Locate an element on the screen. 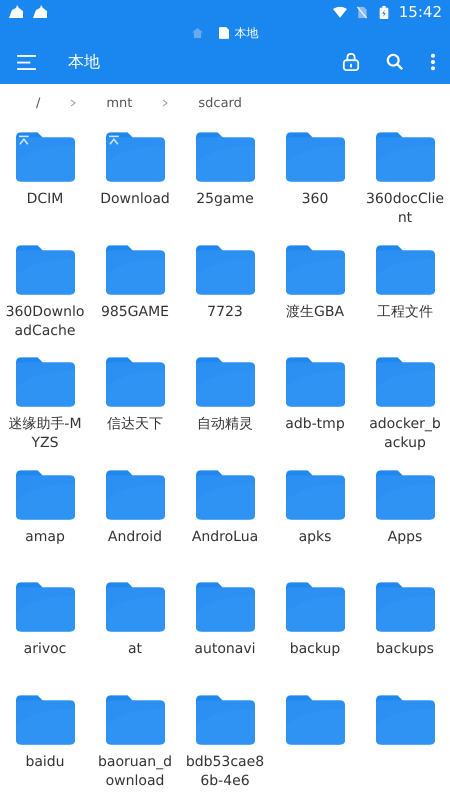 The width and height of the screenshot is (450, 800). folder-name: 360DownloadCache is located at coordinates (45, 321).